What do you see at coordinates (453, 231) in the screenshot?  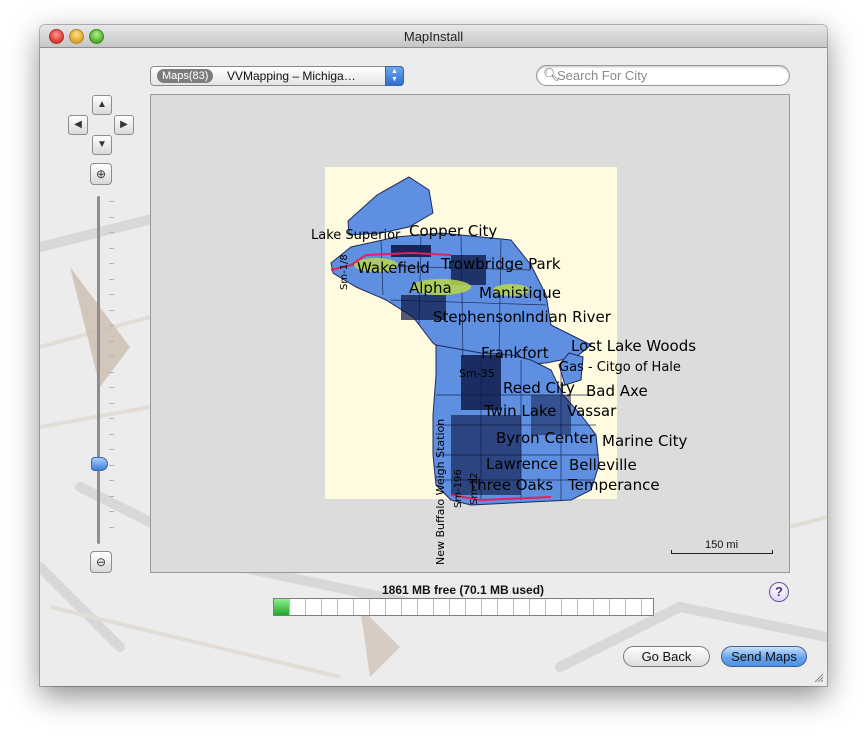 I see `map-label: Copper City` at bounding box center [453, 231].